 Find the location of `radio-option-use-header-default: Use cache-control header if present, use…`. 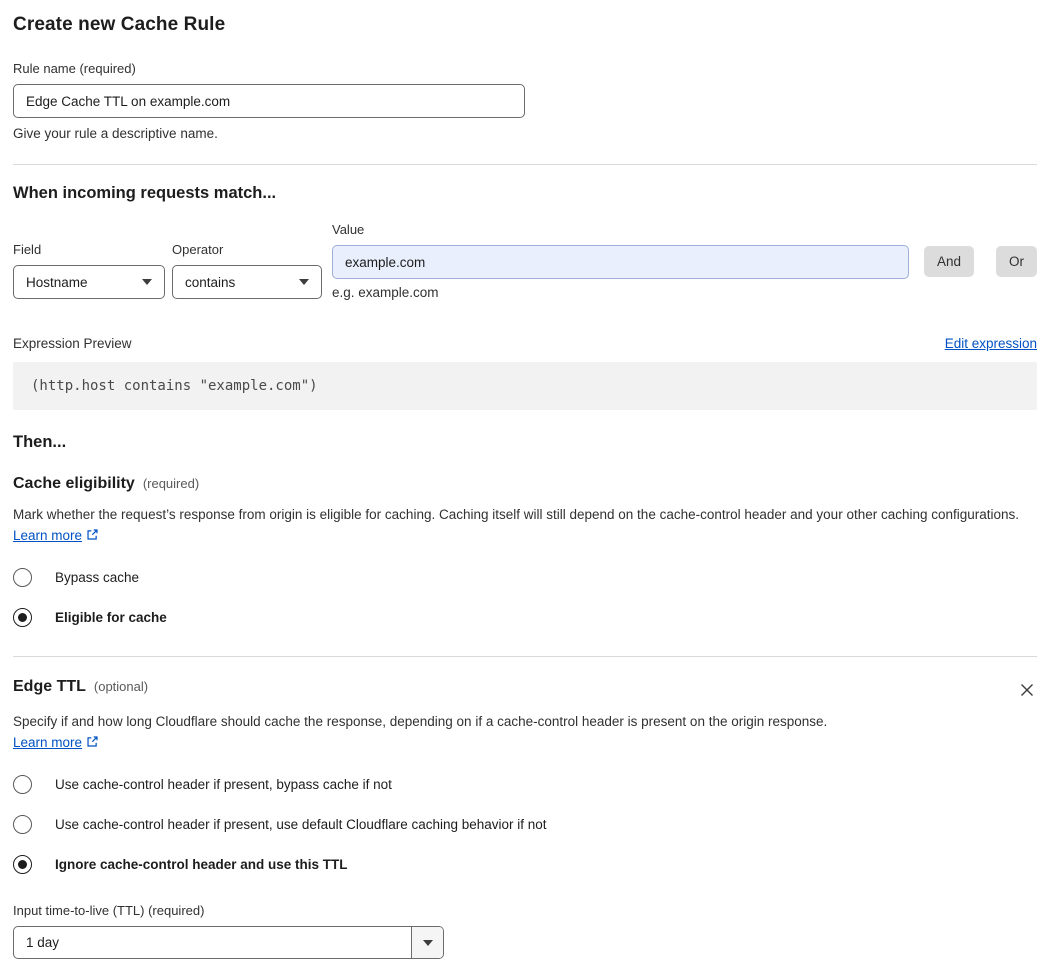

radio-option-use-header-default: Use cache-control header if present, use… is located at coordinates (525, 824).